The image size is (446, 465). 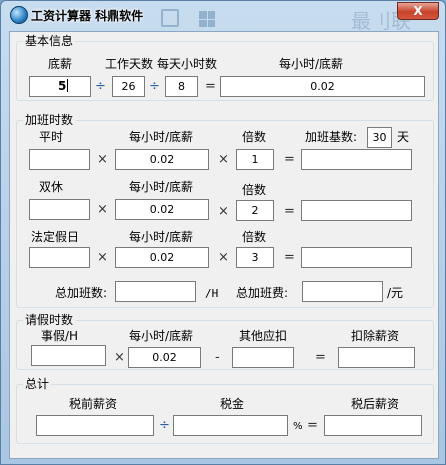 What do you see at coordinates (51, 187) in the screenshot?
I see `overtime-row-label-weekend: 双休` at bounding box center [51, 187].